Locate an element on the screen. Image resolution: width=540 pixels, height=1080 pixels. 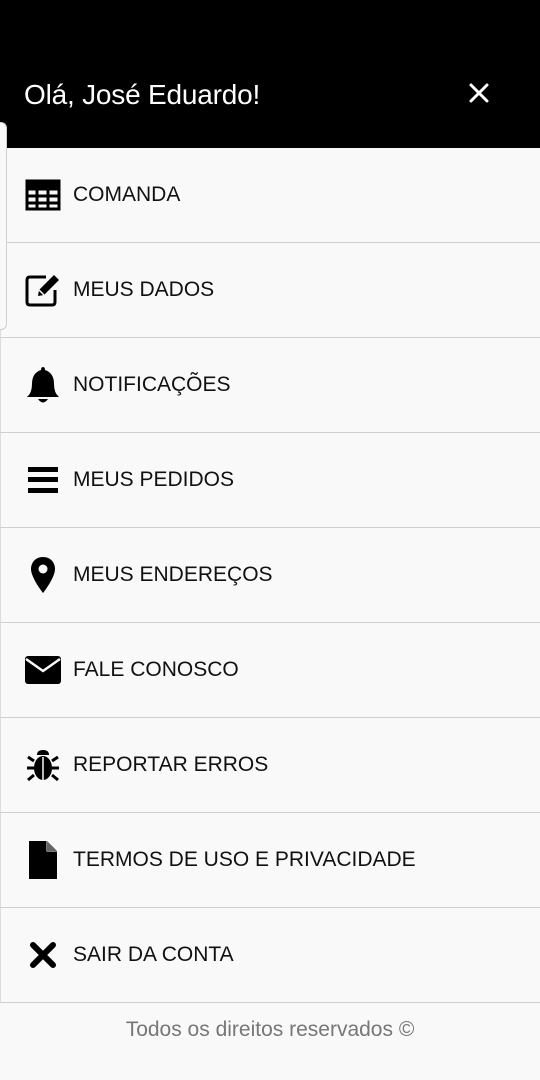
menu-item-notificacoes: NOTIFICAÇÕES is located at coordinates (270, 385).